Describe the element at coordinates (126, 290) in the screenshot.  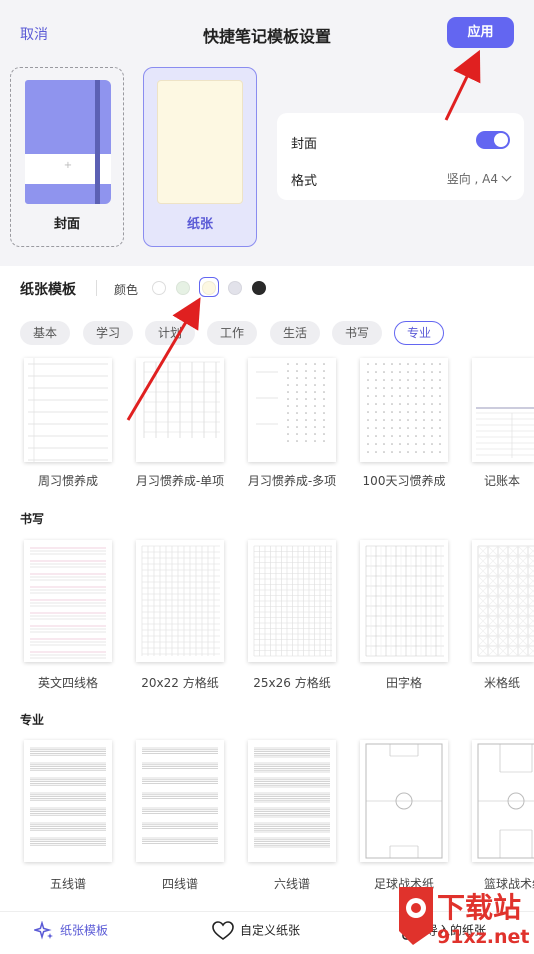
I see `color-label: 颜色` at that location.